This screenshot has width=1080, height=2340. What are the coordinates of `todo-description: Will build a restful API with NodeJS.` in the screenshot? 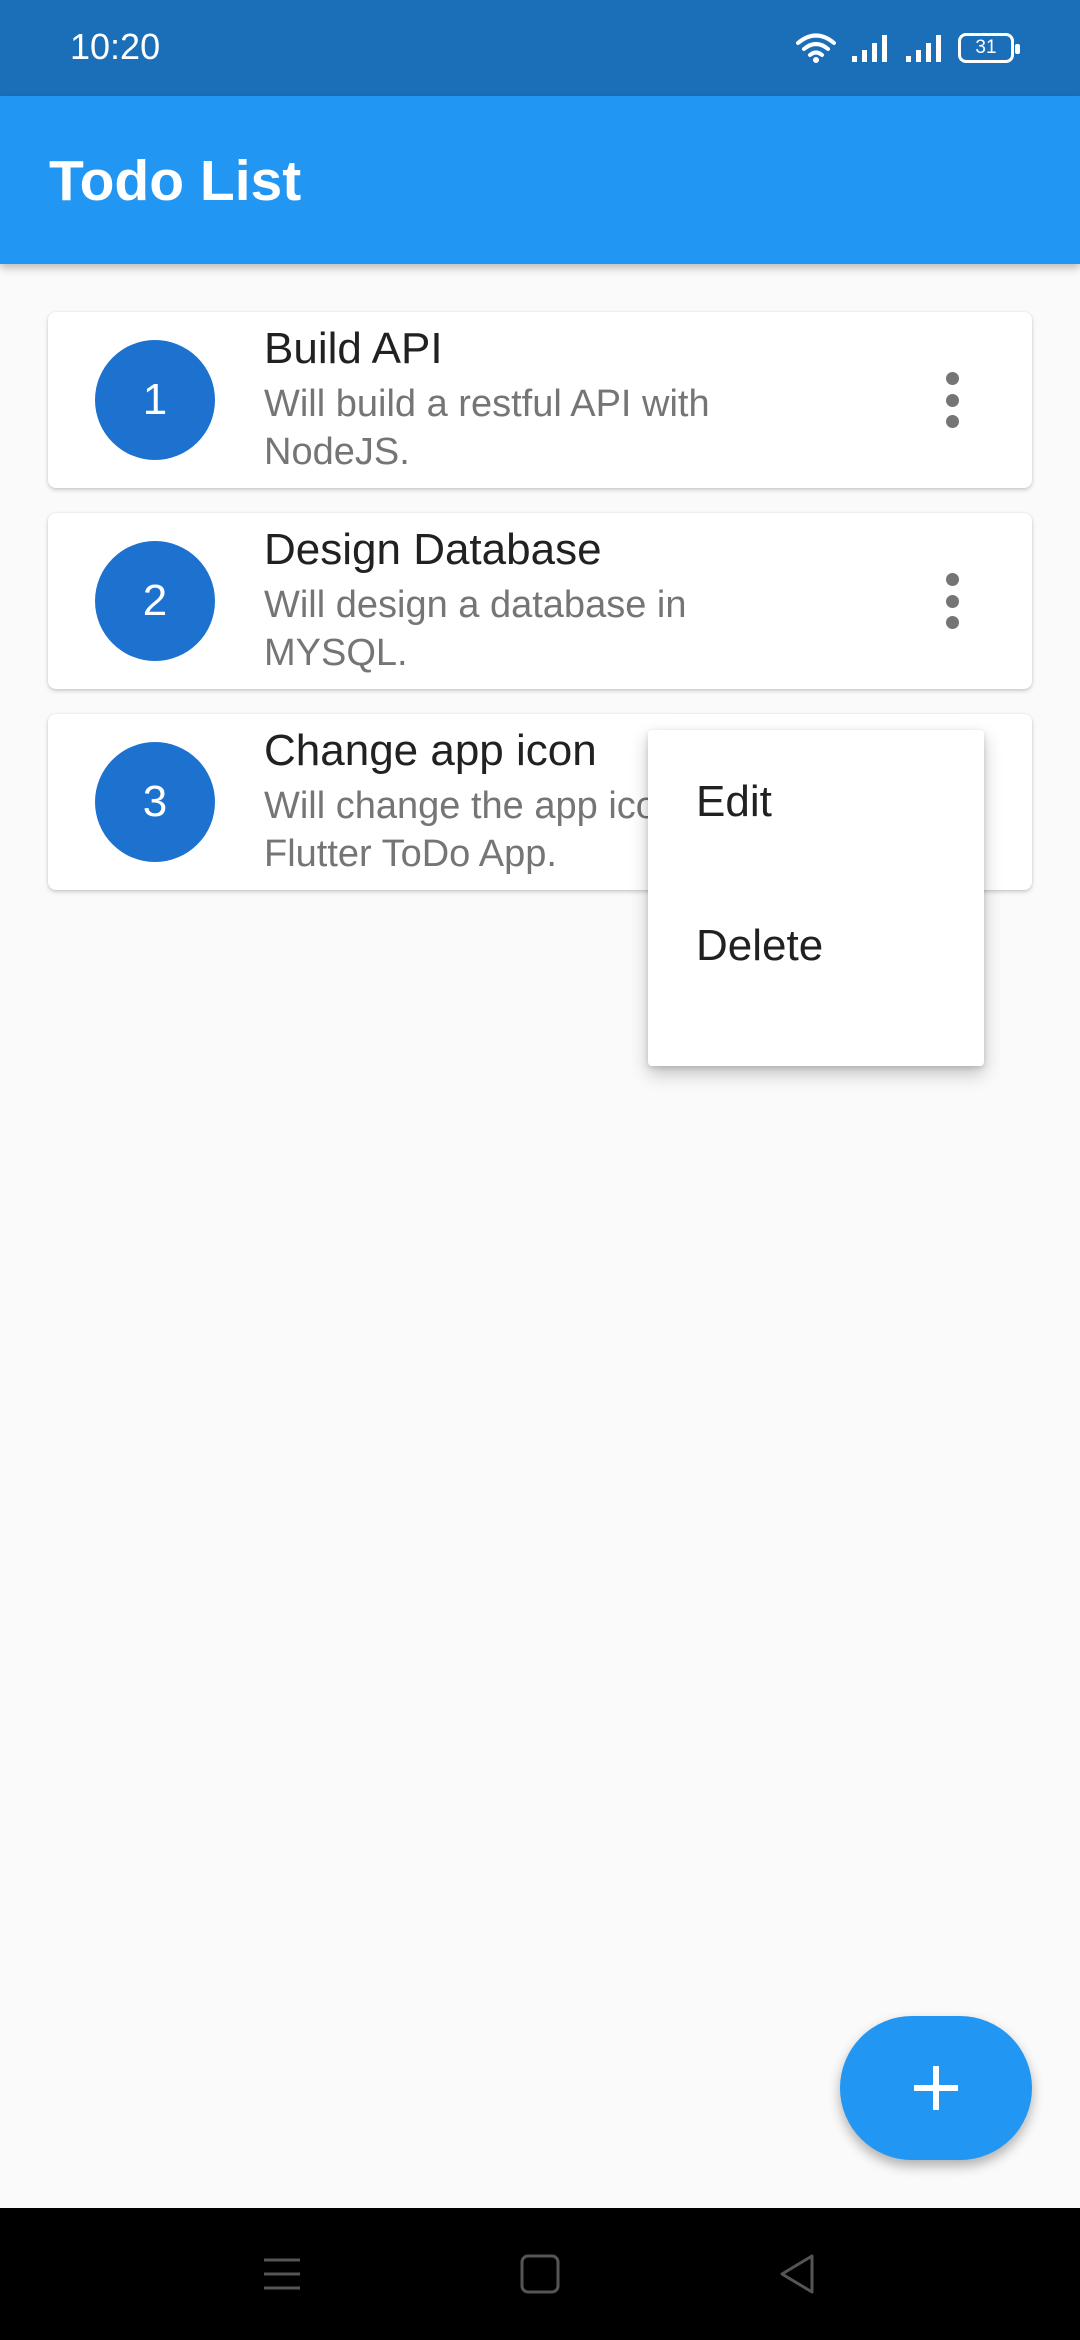 It's located at (487, 428).